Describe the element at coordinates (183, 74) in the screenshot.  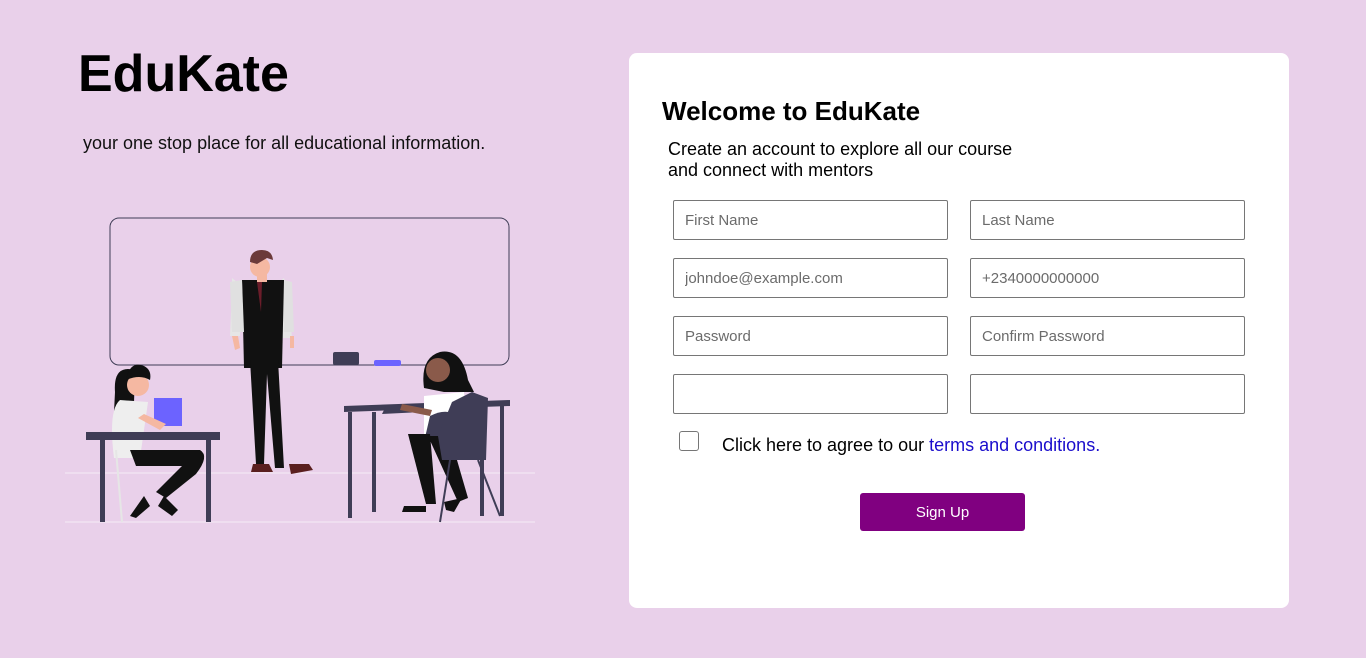
I see `brand-title: EduKate` at that location.